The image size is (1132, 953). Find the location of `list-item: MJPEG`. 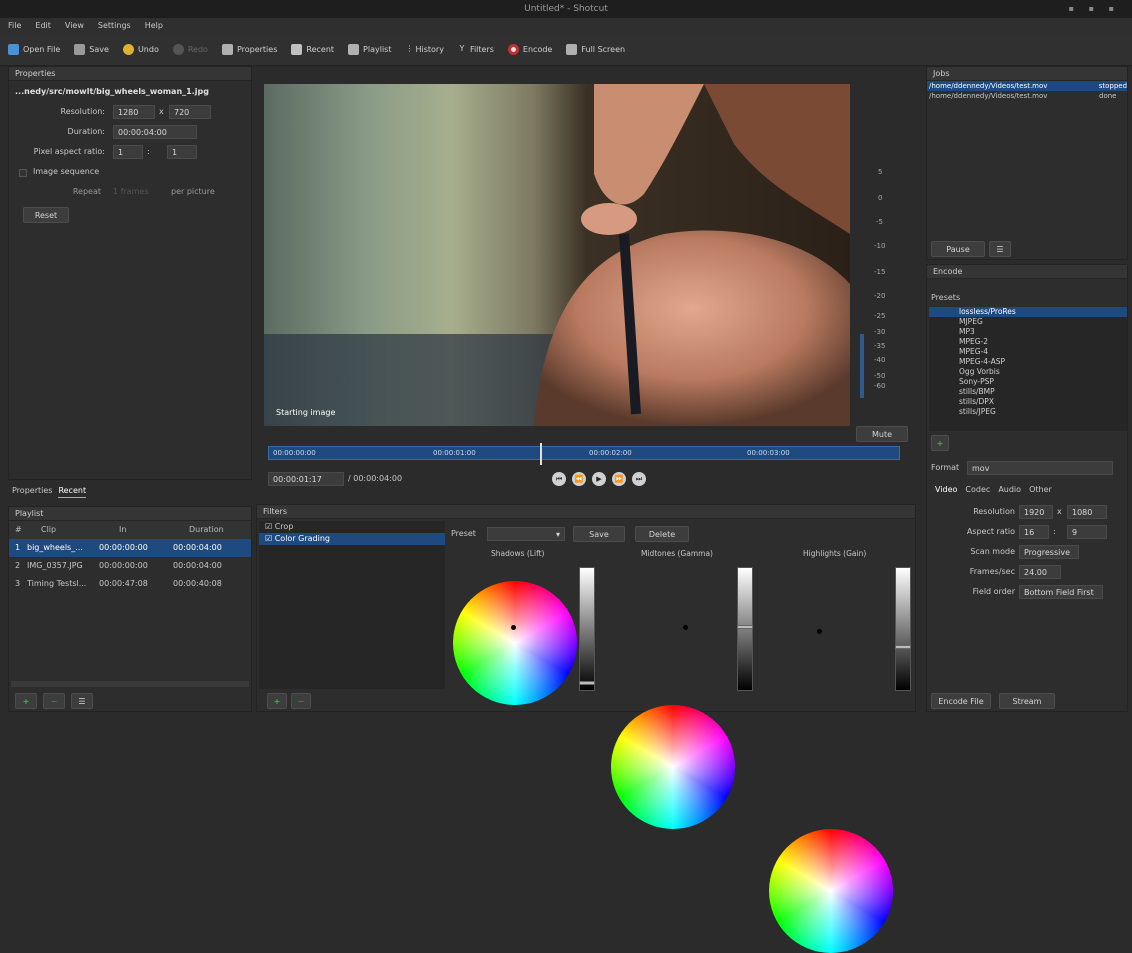

list-item: MJPEG is located at coordinates (1028, 322).